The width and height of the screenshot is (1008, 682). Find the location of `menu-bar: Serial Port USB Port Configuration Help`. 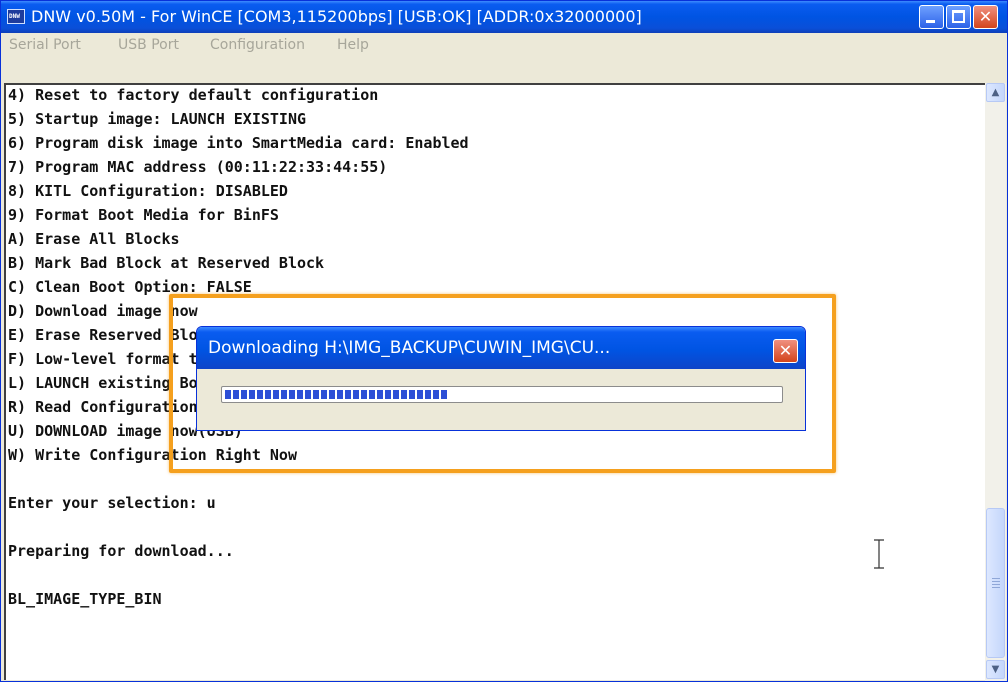

menu-bar: Serial Port USB Port Configuration Help is located at coordinates (504, 45).